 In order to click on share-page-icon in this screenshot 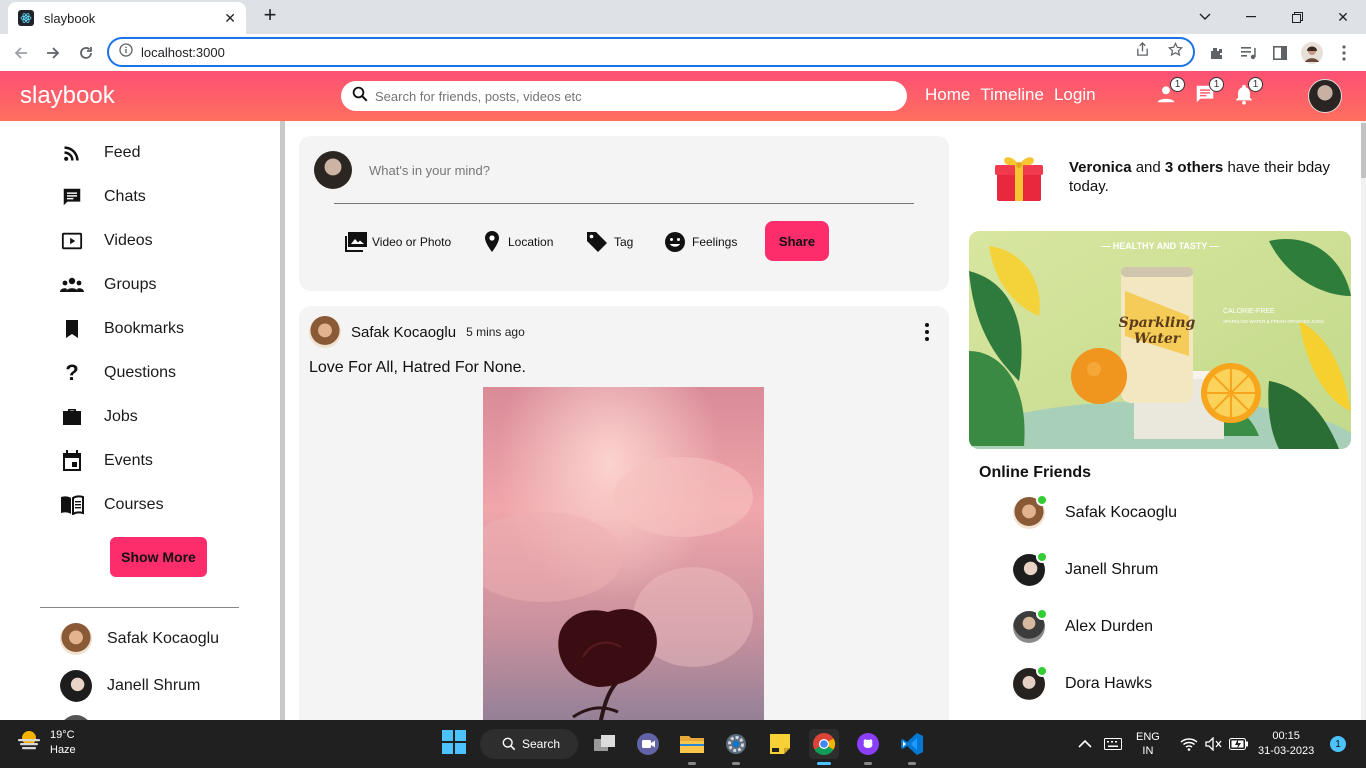, I will do `click(1142, 52)`.